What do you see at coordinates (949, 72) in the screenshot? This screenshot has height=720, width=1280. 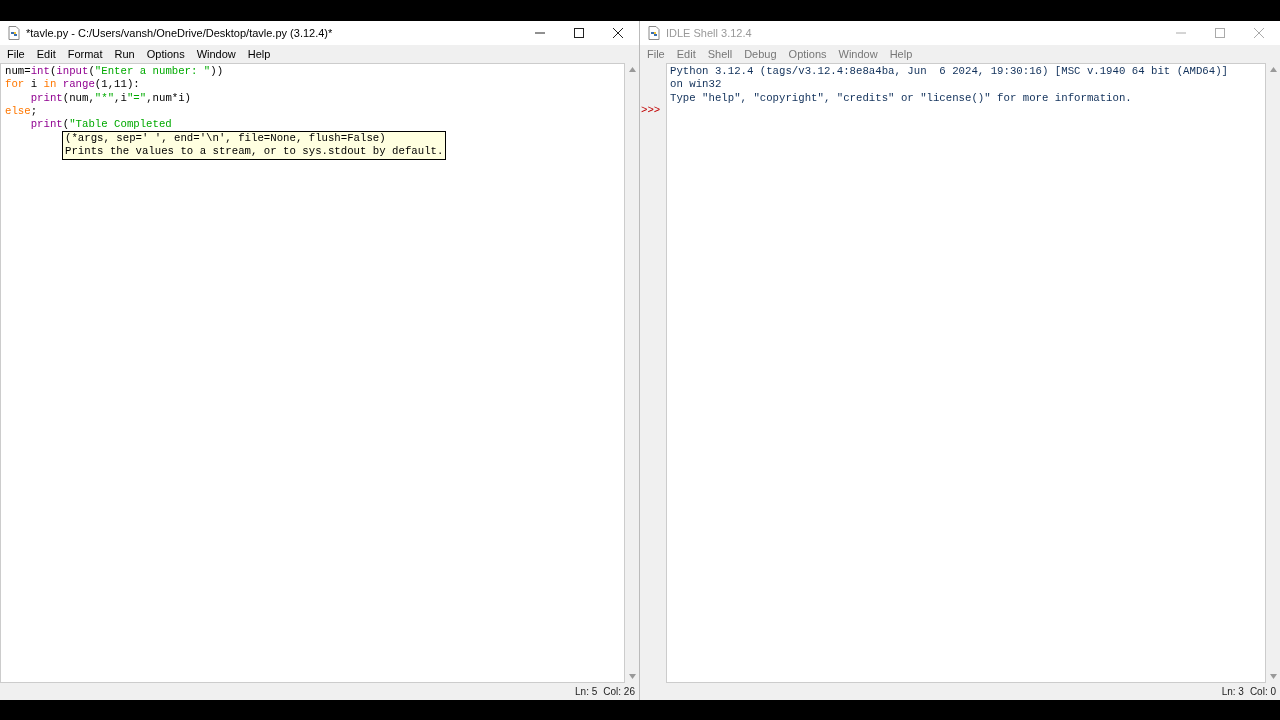 I see `output-line: Python 3.12.4 (tags/v3.12.4:8e8a4ba, Jun 6 2024, 19:30:16) [MSC v.1940 64 bit (AMD64)]` at bounding box center [949, 72].